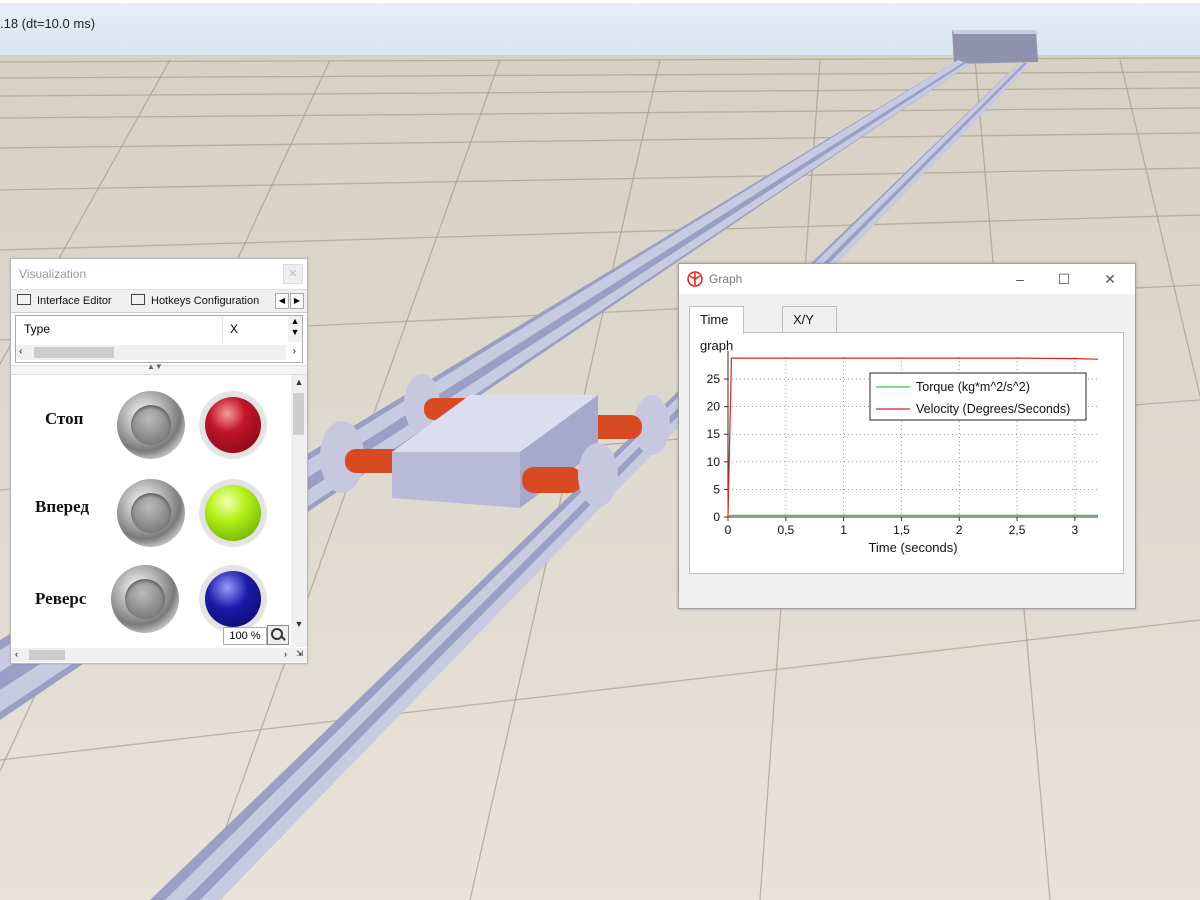  Describe the element at coordinates (843, 530) in the screenshot. I see `x-tick-label: 1` at that location.